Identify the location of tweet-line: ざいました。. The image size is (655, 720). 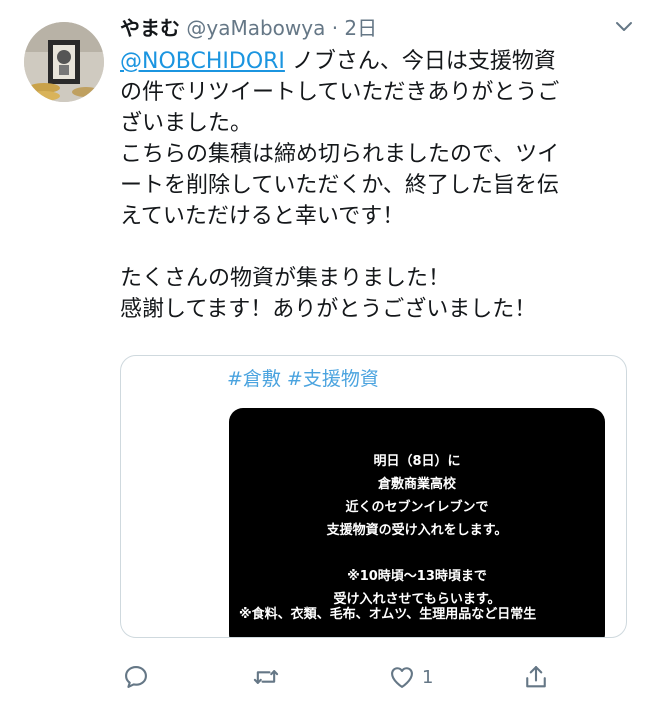
(186, 123).